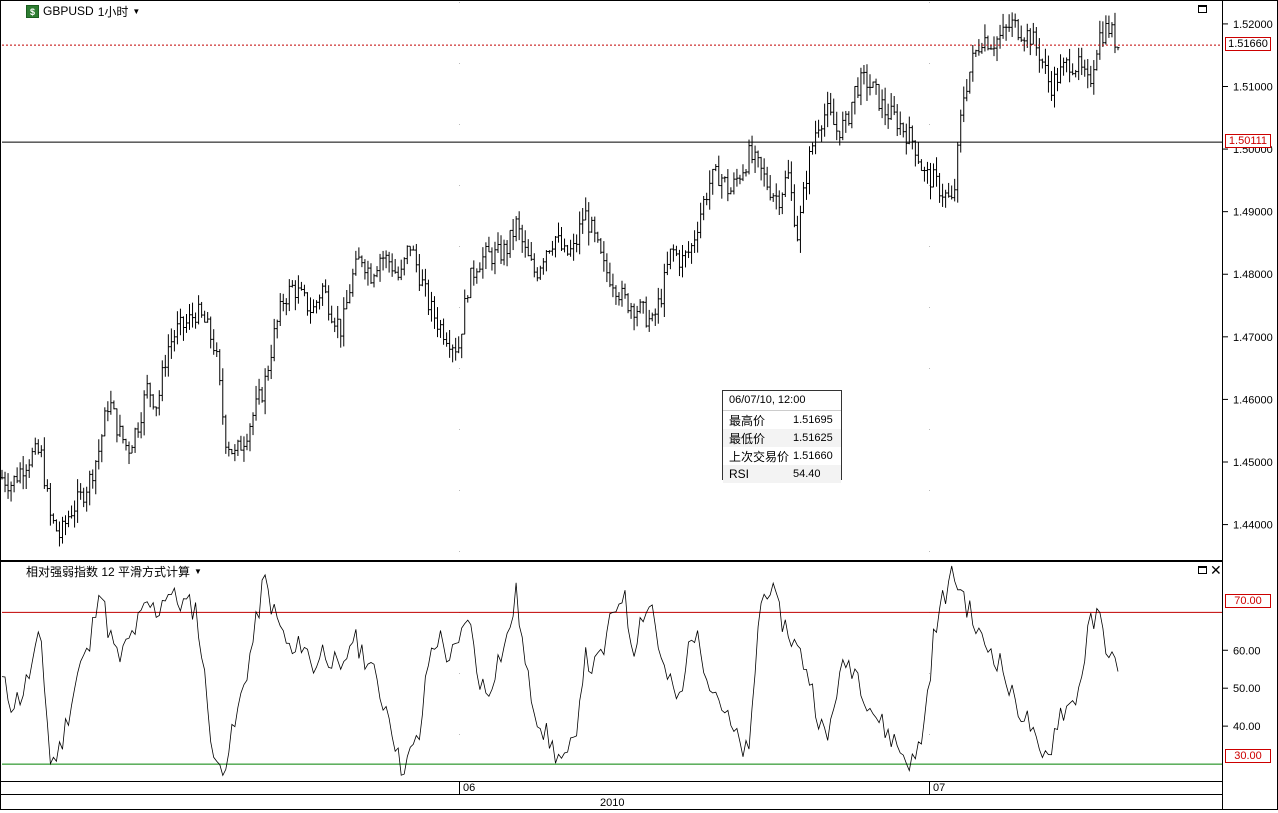 The width and height of the screenshot is (1278, 813). I want to click on close-icon: ✕, so click(1216, 570).